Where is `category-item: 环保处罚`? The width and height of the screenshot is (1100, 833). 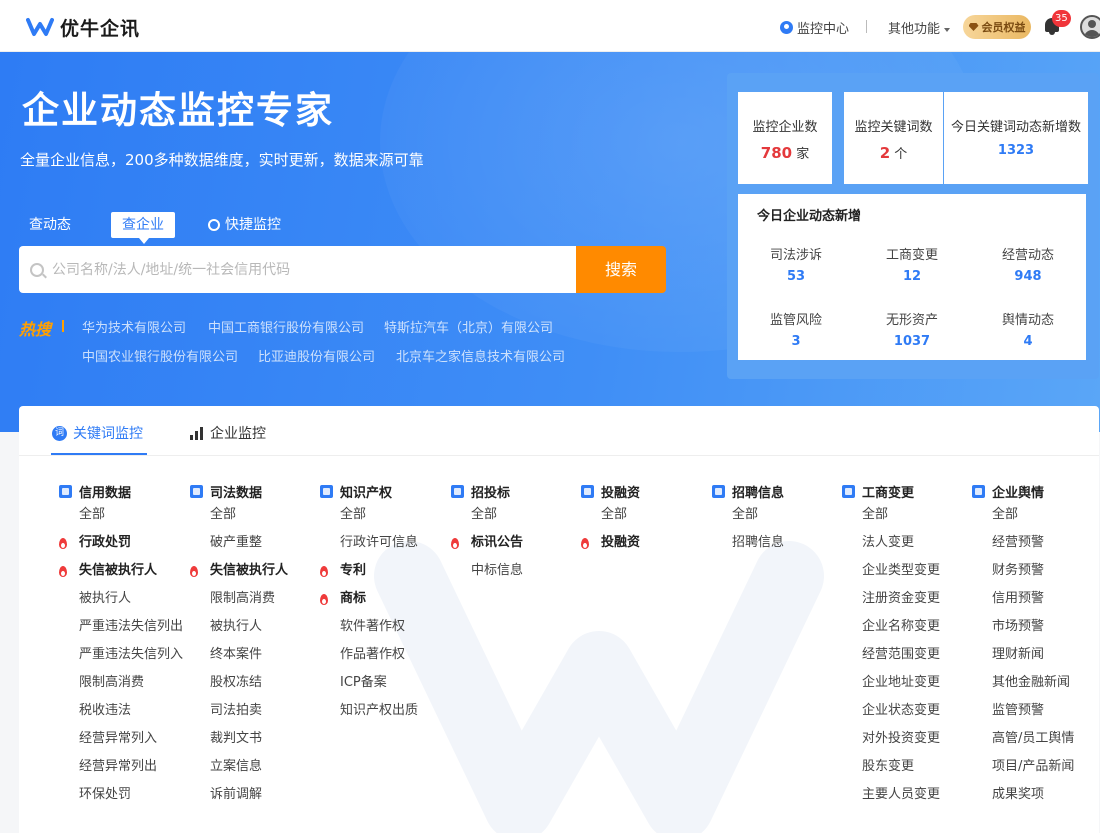 category-item: 环保处罚 is located at coordinates (124, 795).